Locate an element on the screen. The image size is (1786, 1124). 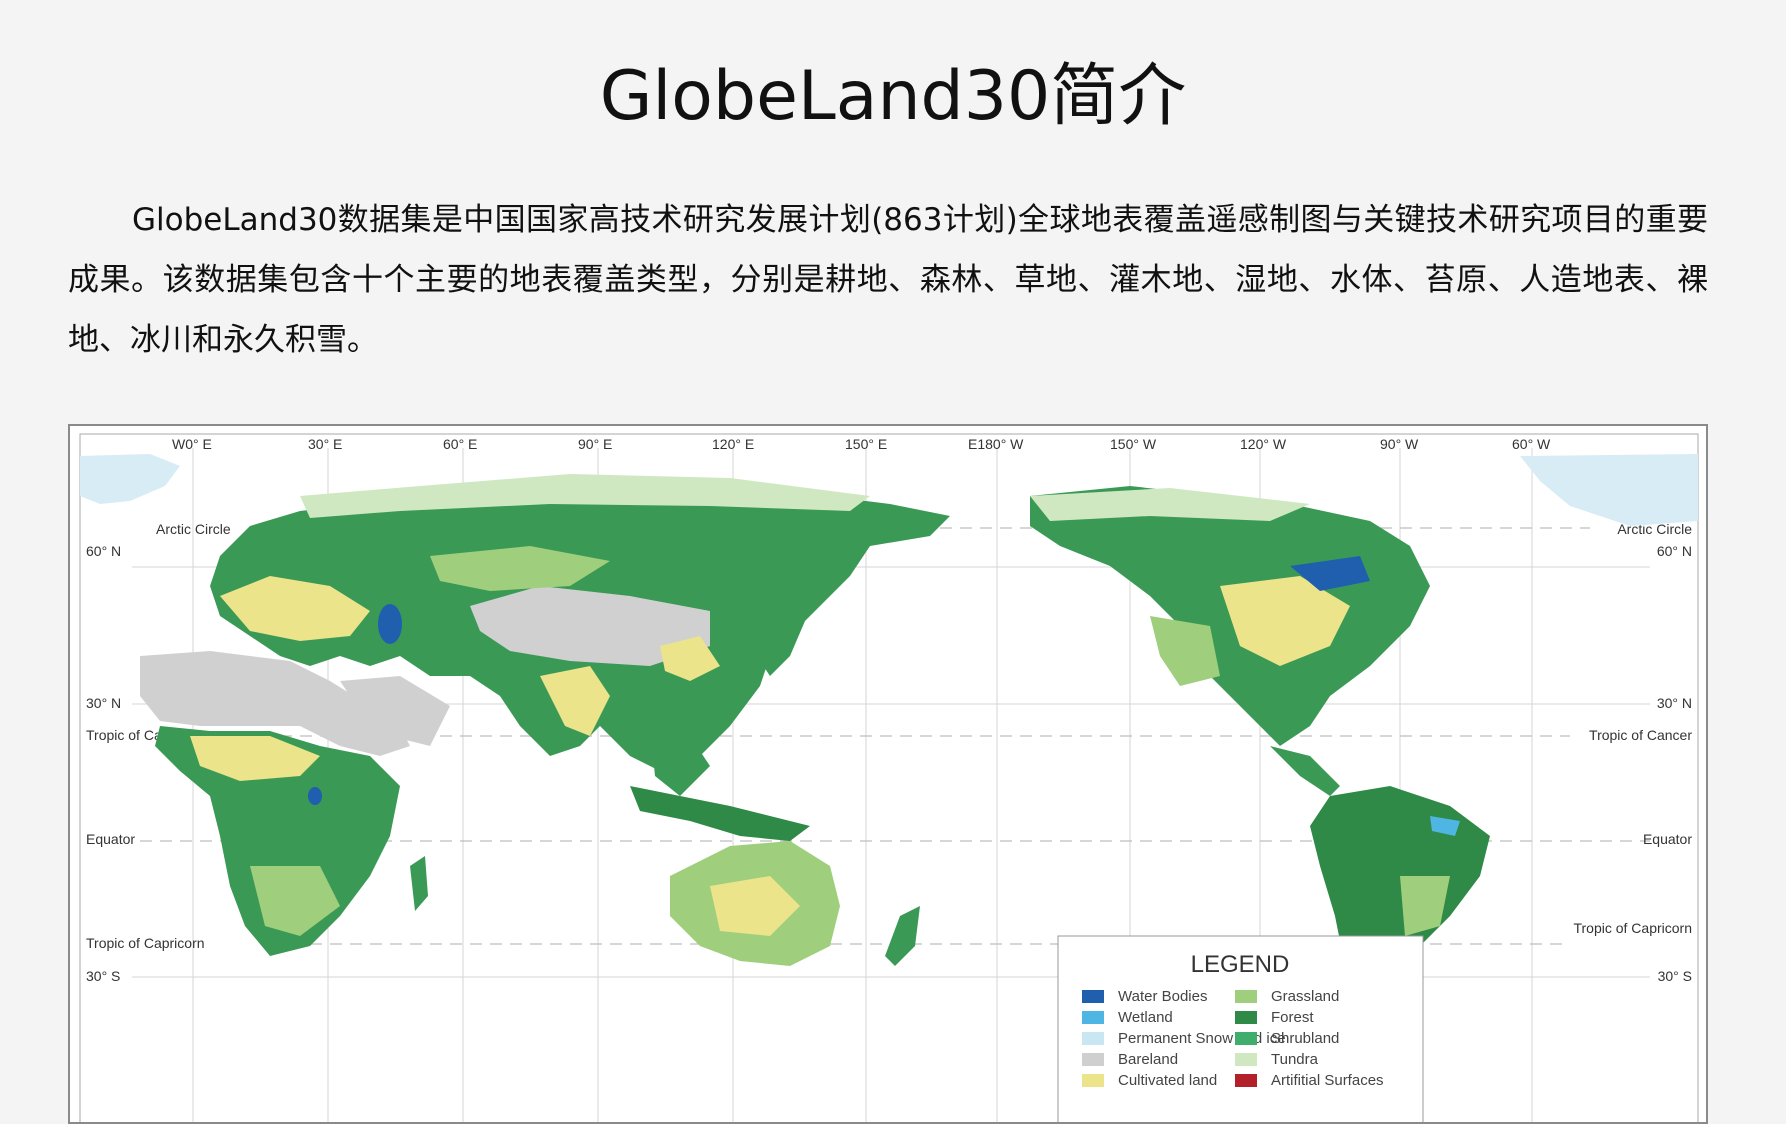
lon-label: 90° E is located at coordinates (595, 444).